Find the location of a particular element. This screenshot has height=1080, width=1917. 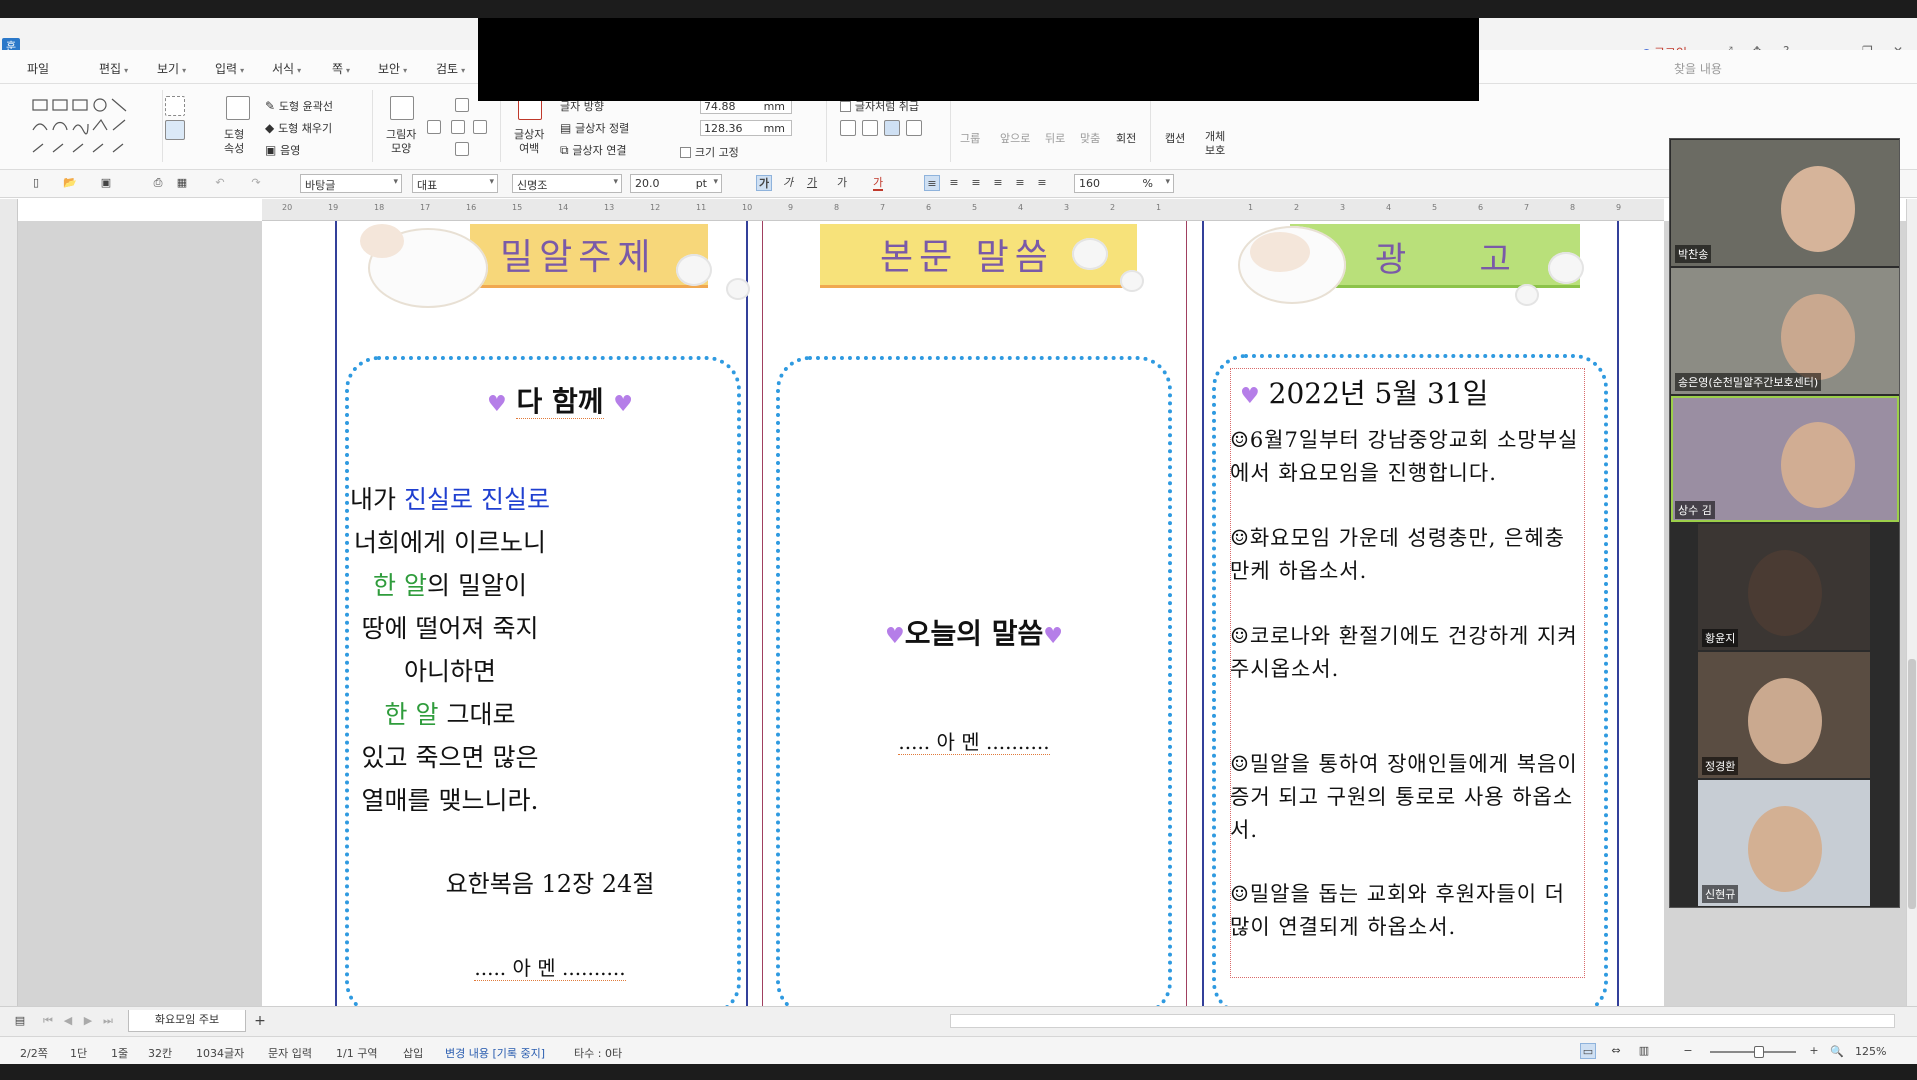

italic-button: 가 is located at coordinates (788, 183).